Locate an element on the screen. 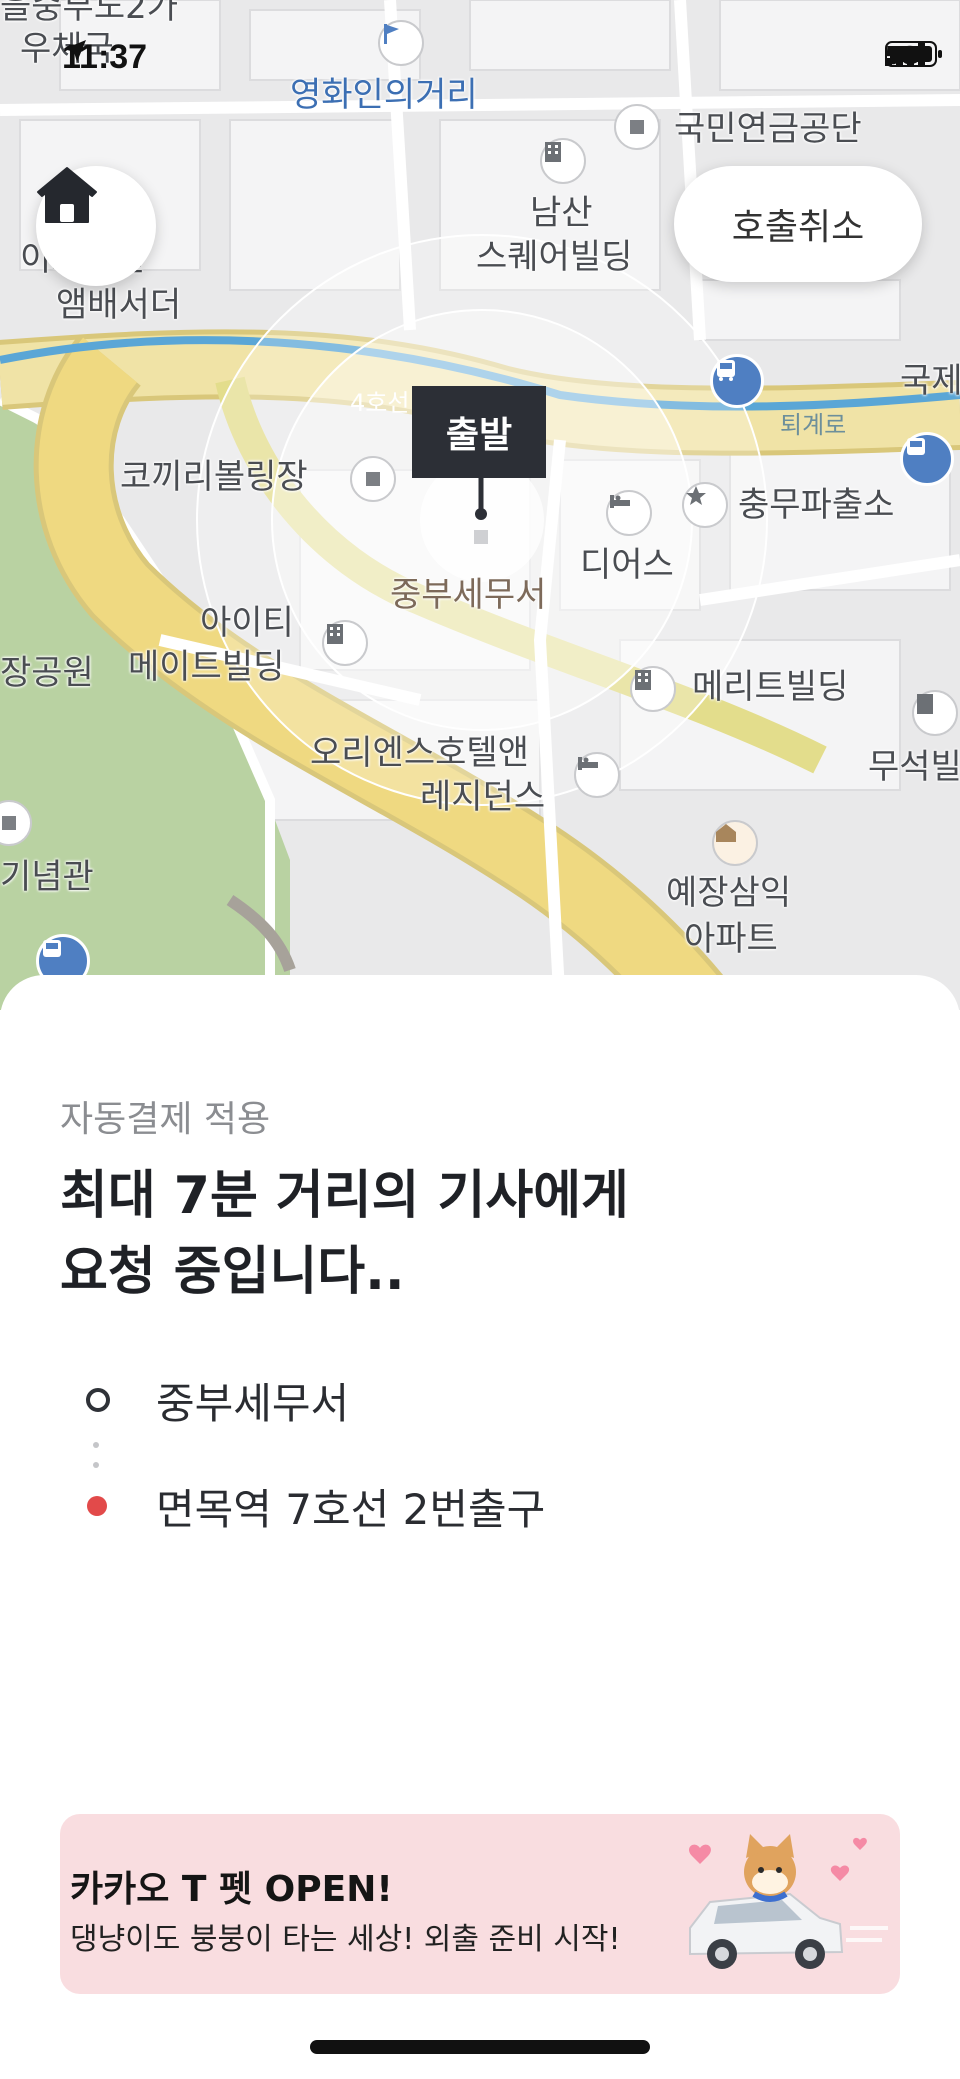 The height and width of the screenshot is (2079, 960). home-button is located at coordinates (96, 226).